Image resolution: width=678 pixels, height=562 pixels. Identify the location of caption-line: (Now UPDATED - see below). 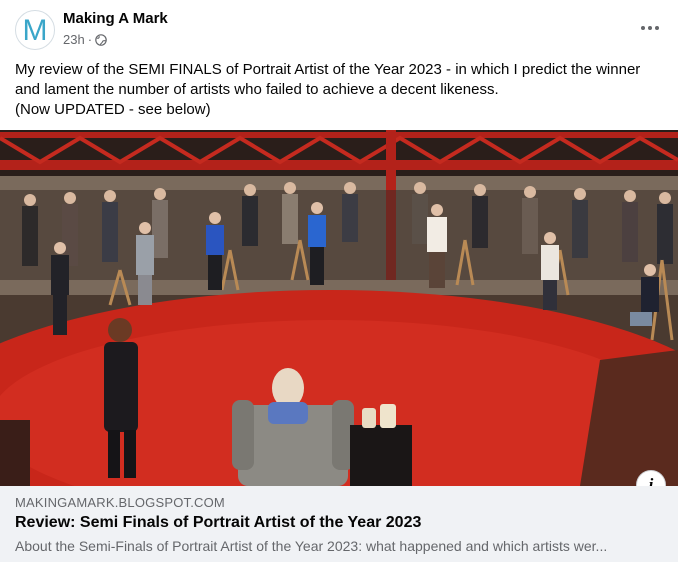
(113, 109).